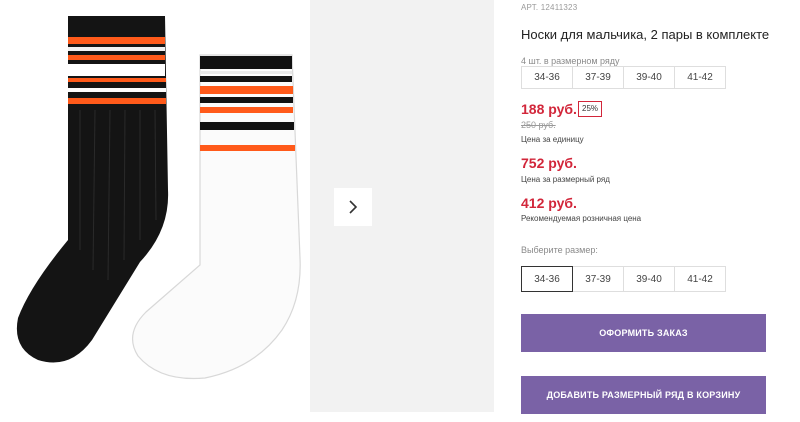 Image resolution: width=800 pixels, height=422 pixels. I want to click on old-price: 250 руб., so click(538, 125).